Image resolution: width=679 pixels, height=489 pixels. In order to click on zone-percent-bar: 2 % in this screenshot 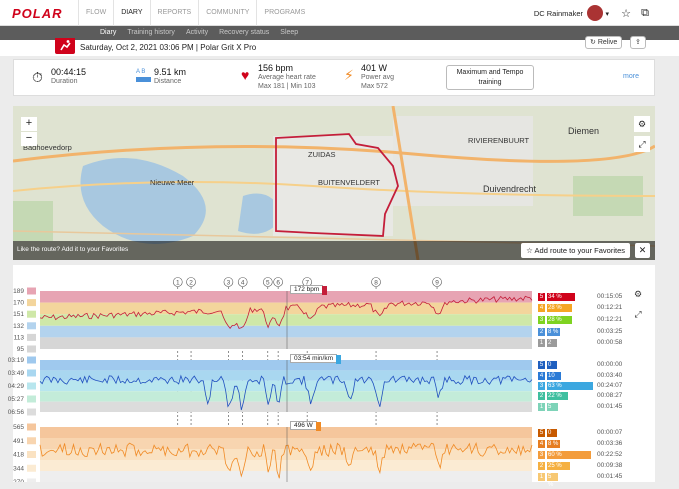, I will do `click(552, 346)`.